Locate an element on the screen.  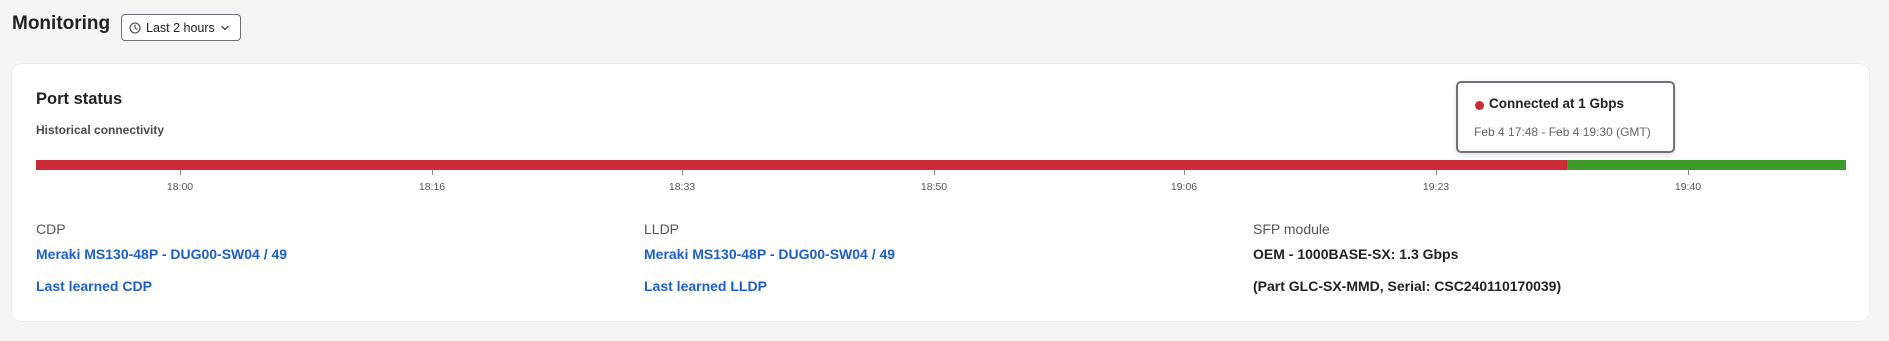
chevron-down-icon is located at coordinates (225, 28).